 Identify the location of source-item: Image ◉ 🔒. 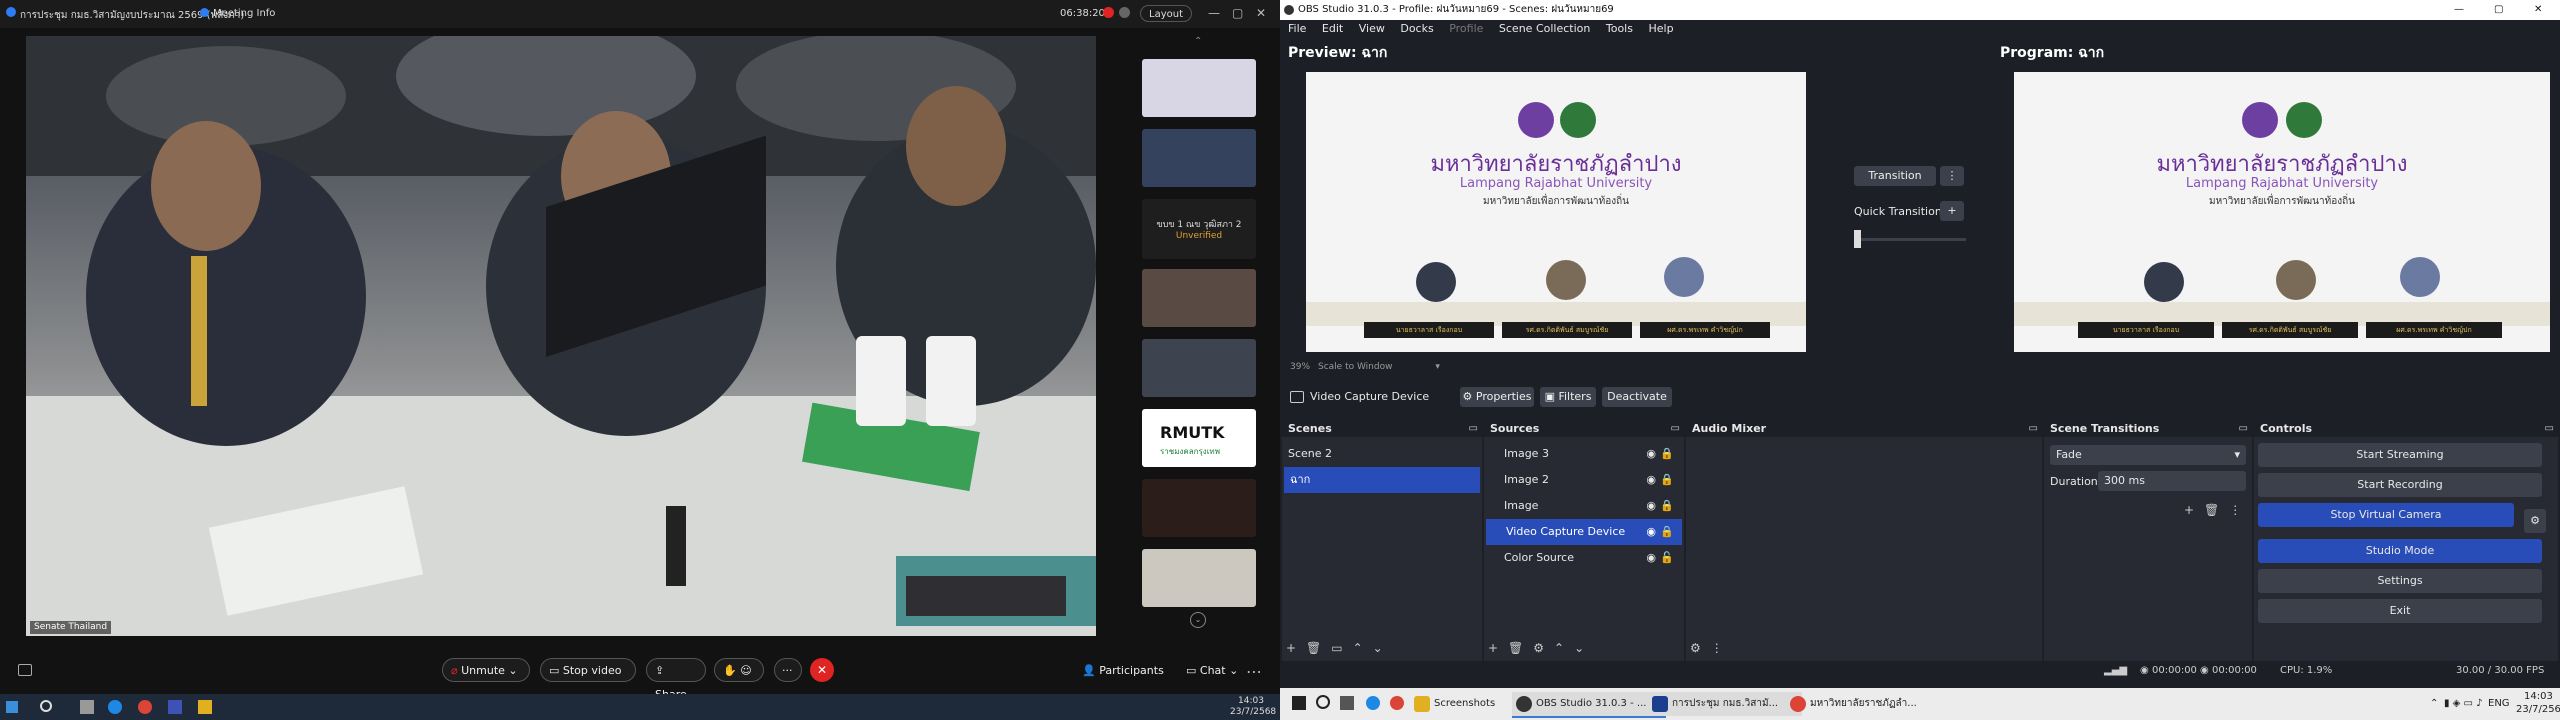
(1584, 506).